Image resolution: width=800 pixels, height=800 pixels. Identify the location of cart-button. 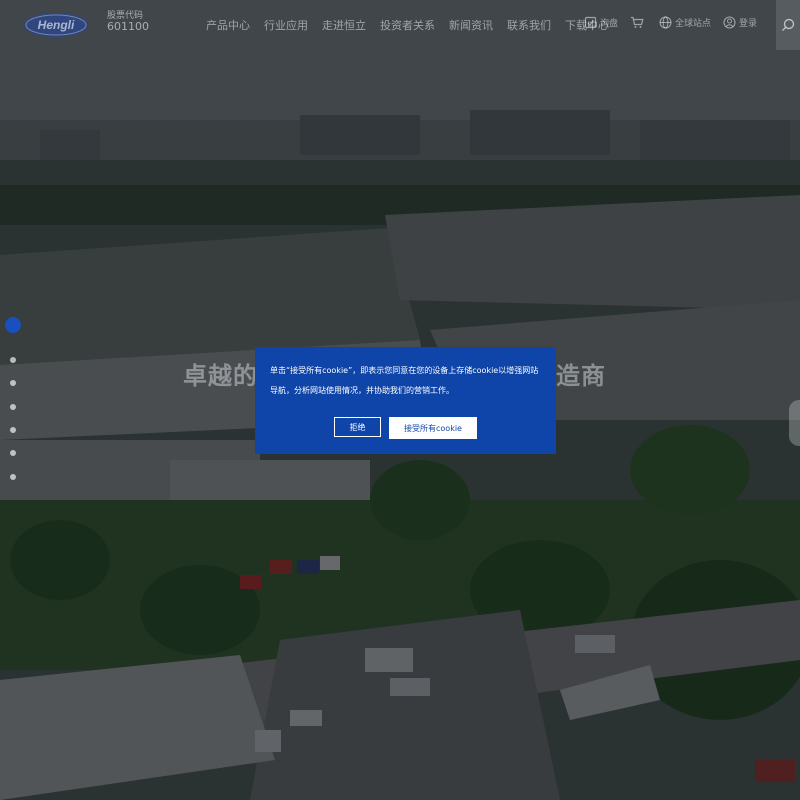
(638, 22).